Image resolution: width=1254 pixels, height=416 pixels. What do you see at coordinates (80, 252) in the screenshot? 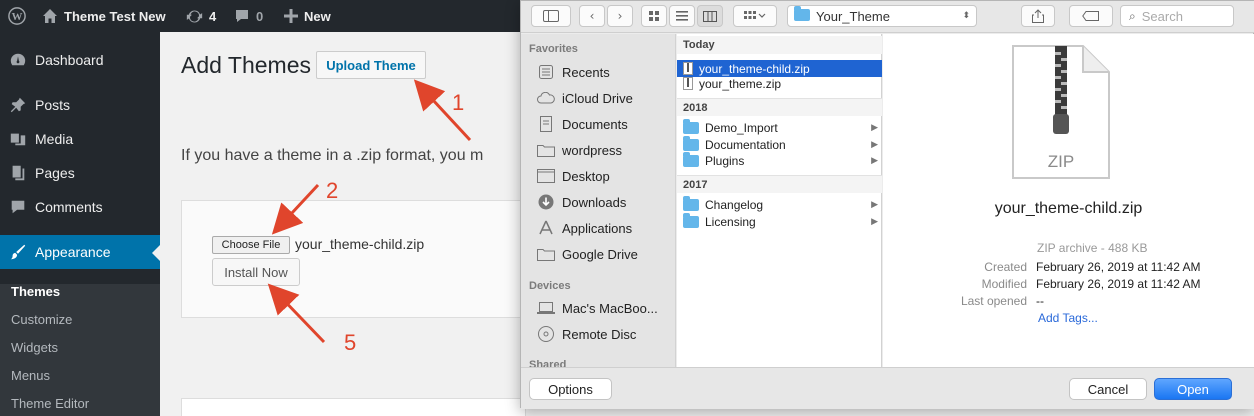
I see `menu-item-appearance: Appearance` at bounding box center [80, 252].